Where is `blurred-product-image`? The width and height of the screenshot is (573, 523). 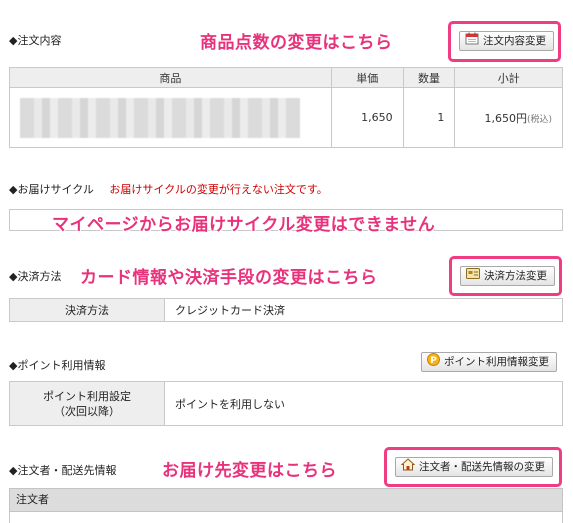
blurred-product-image is located at coordinates (160, 117).